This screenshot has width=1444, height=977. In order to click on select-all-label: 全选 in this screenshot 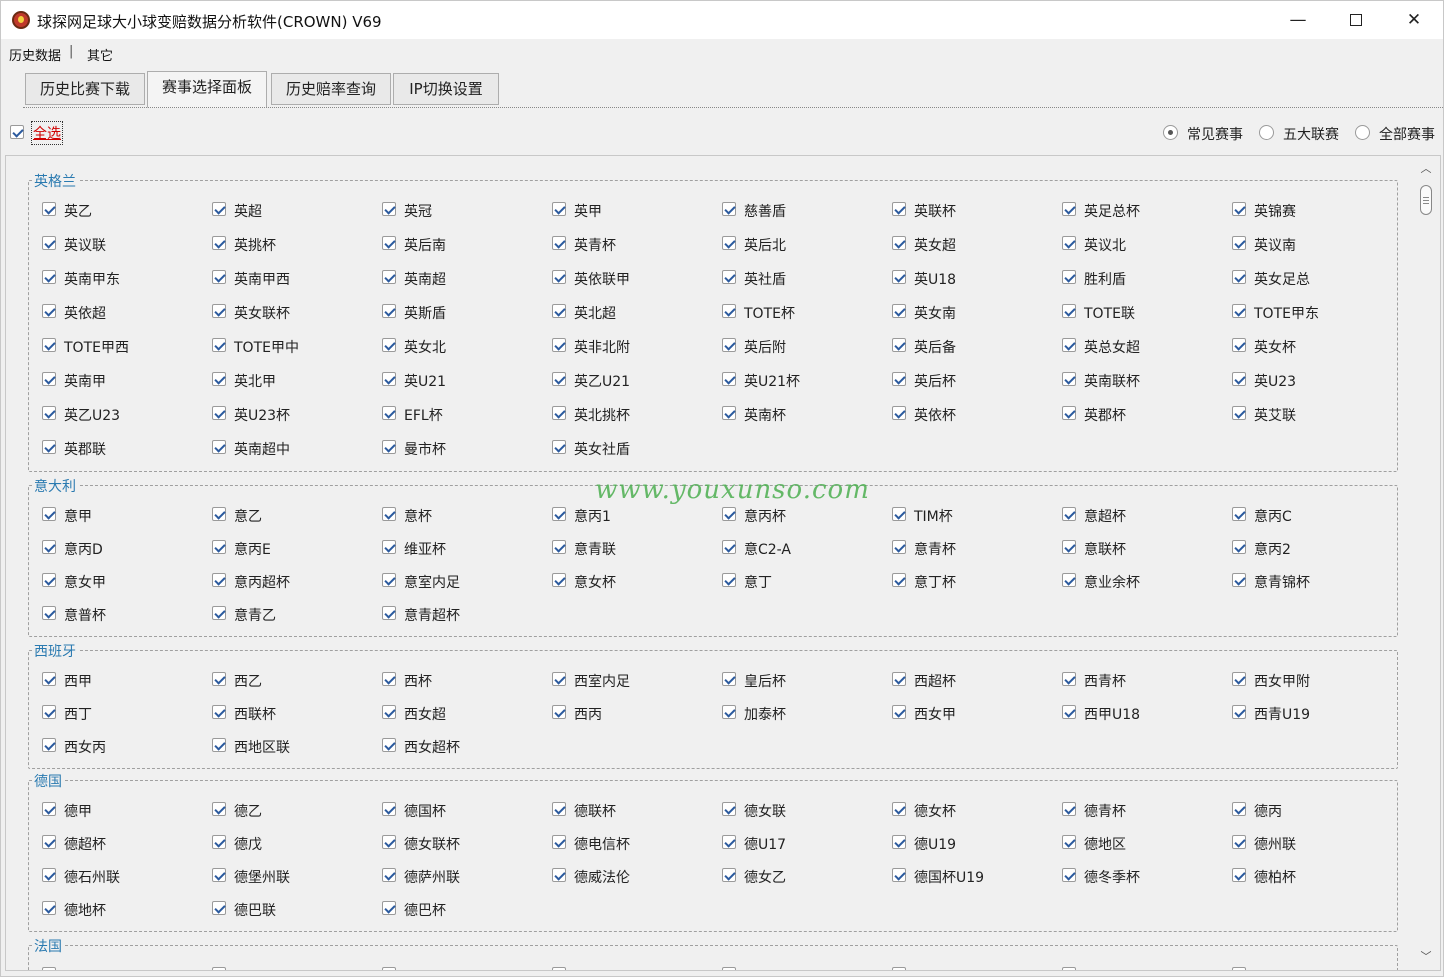, I will do `click(47, 133)`.